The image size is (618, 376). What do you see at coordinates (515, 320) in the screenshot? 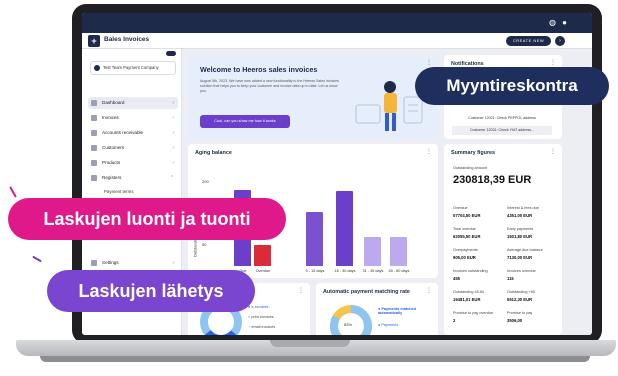
I see `summary-cell-value: 3506,00` at bounding box center [515, 320].